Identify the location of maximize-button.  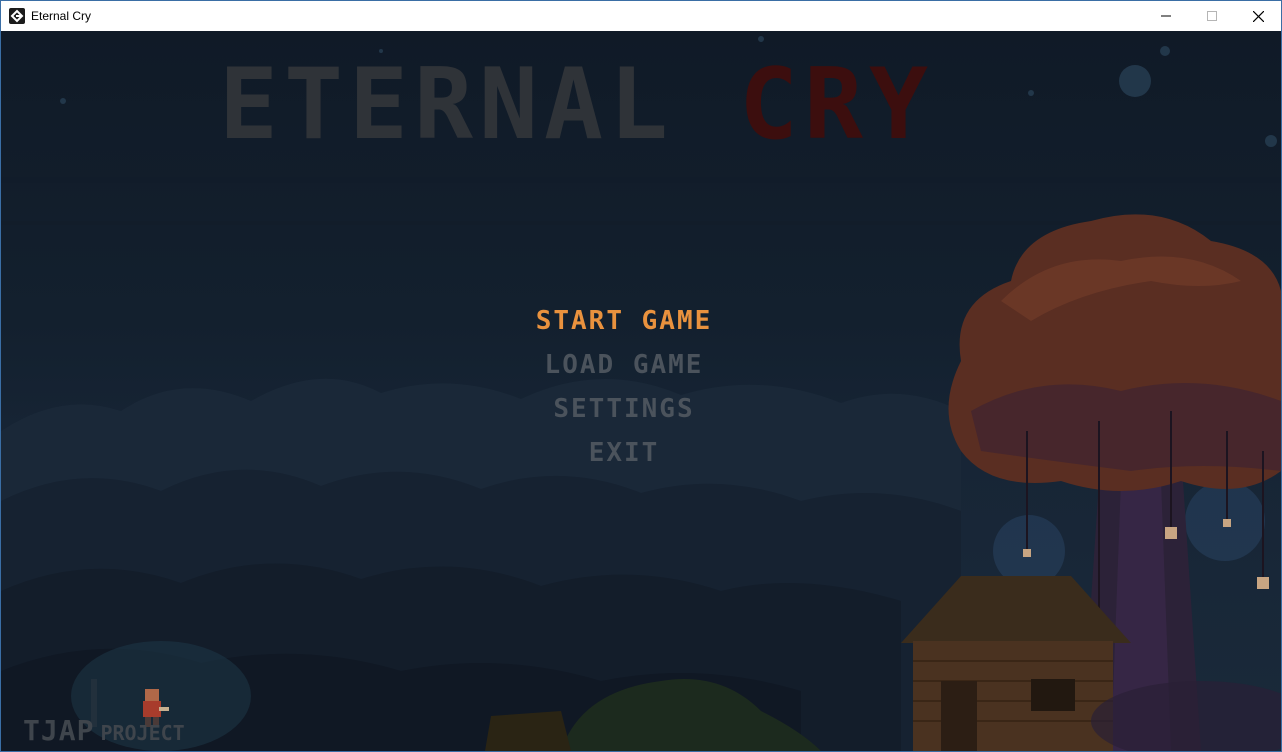
(1212, 16).